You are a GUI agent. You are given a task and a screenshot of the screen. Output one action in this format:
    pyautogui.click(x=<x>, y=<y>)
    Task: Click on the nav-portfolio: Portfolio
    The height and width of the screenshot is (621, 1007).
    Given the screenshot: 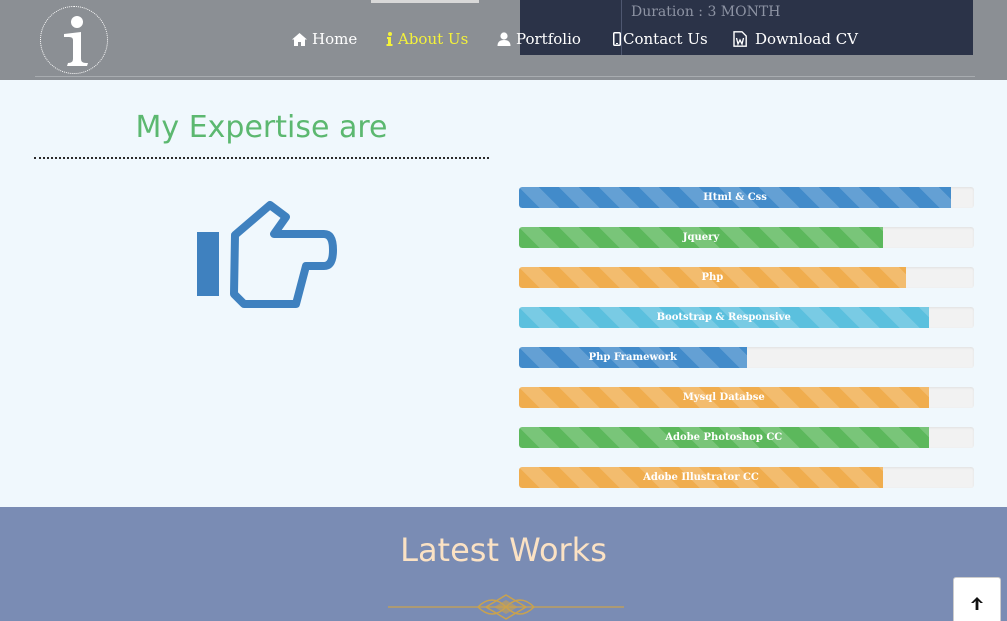 What is the action you would take?
    pyautogui.click(x=539, y=39)
    